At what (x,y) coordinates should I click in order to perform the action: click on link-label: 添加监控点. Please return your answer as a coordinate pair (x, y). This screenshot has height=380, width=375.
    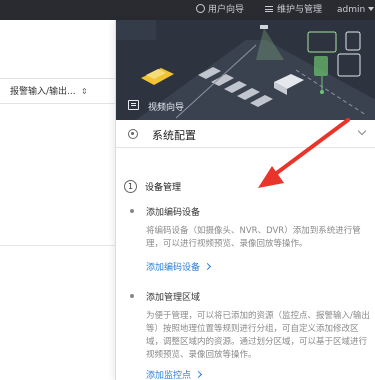
    Looking at the image, I should click on (169, 375).